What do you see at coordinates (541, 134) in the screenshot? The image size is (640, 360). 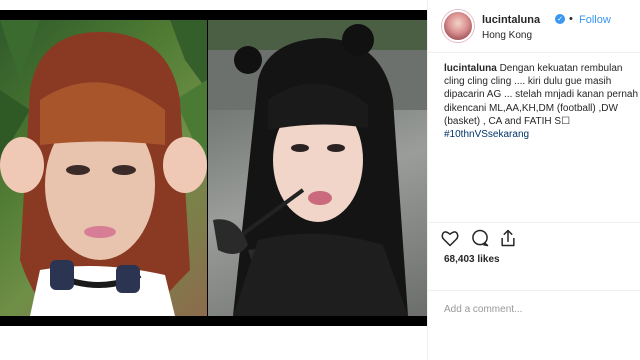 I see `caption-hashtag: #10thnVSsekarang` at bounding box center [541, 134].